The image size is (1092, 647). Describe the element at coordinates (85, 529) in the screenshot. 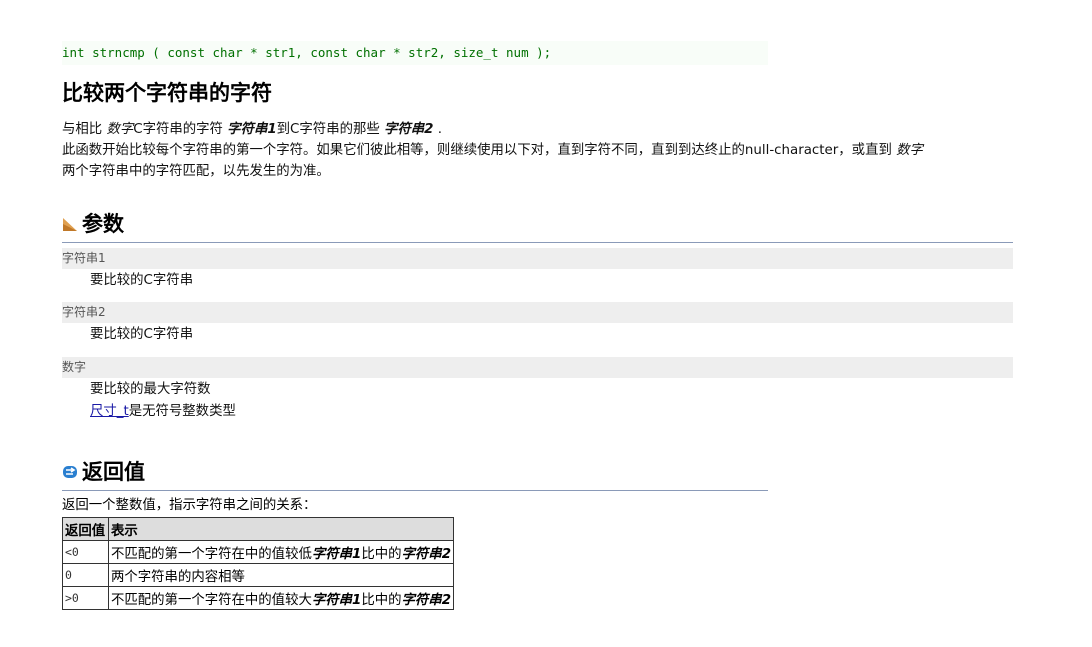

I see `table-header-return: 返回值` at that location.